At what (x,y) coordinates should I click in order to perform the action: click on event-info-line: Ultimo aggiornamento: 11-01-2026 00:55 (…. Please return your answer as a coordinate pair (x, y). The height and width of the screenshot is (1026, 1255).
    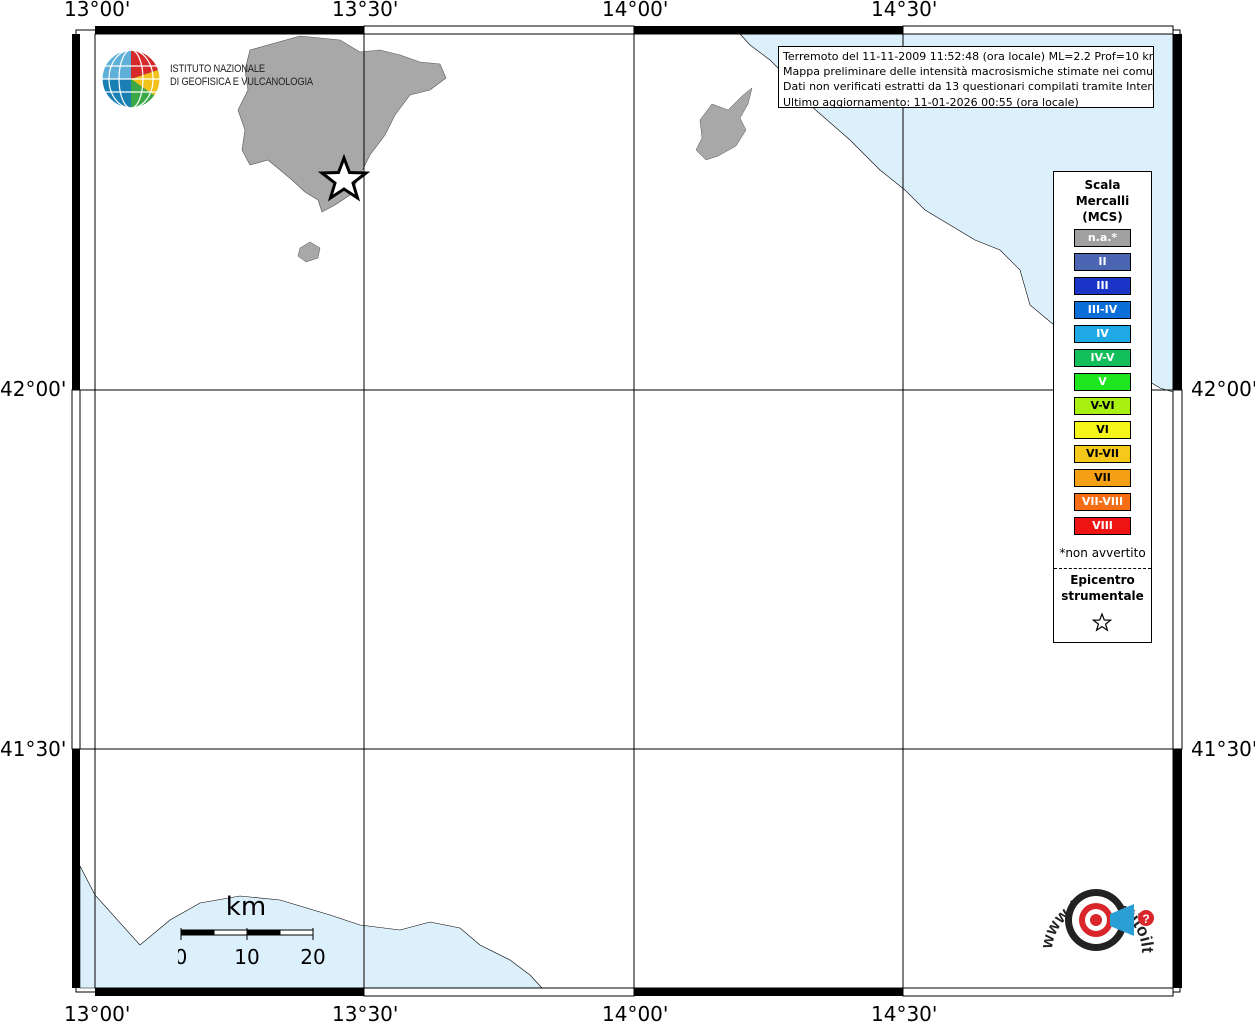
    Looking at the image, I should click on (931, 101).